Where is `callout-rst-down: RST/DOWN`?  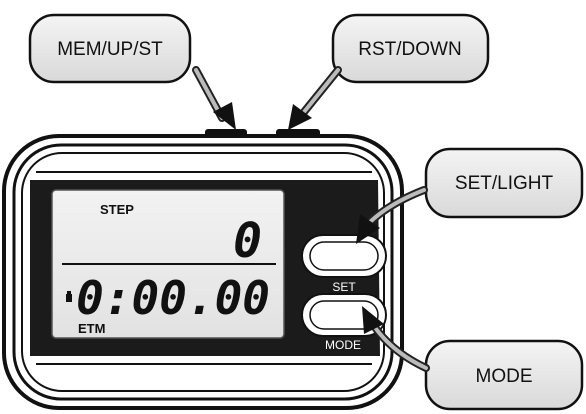
callout-rst-down: RST/DOWN is located at coordinates (410, 48).